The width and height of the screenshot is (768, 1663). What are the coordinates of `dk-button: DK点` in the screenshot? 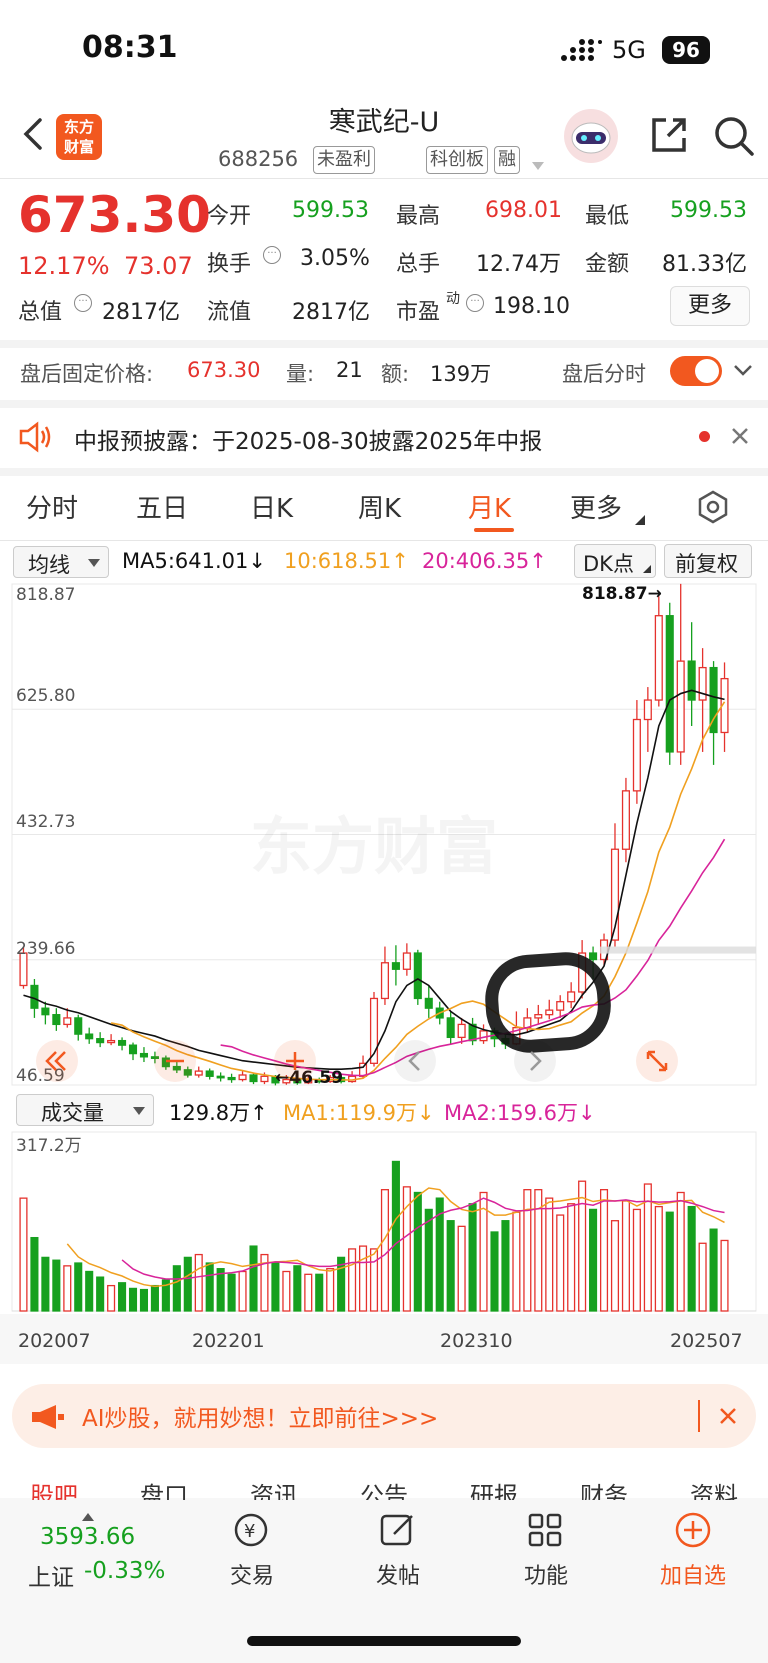 It's located at (615, 561).